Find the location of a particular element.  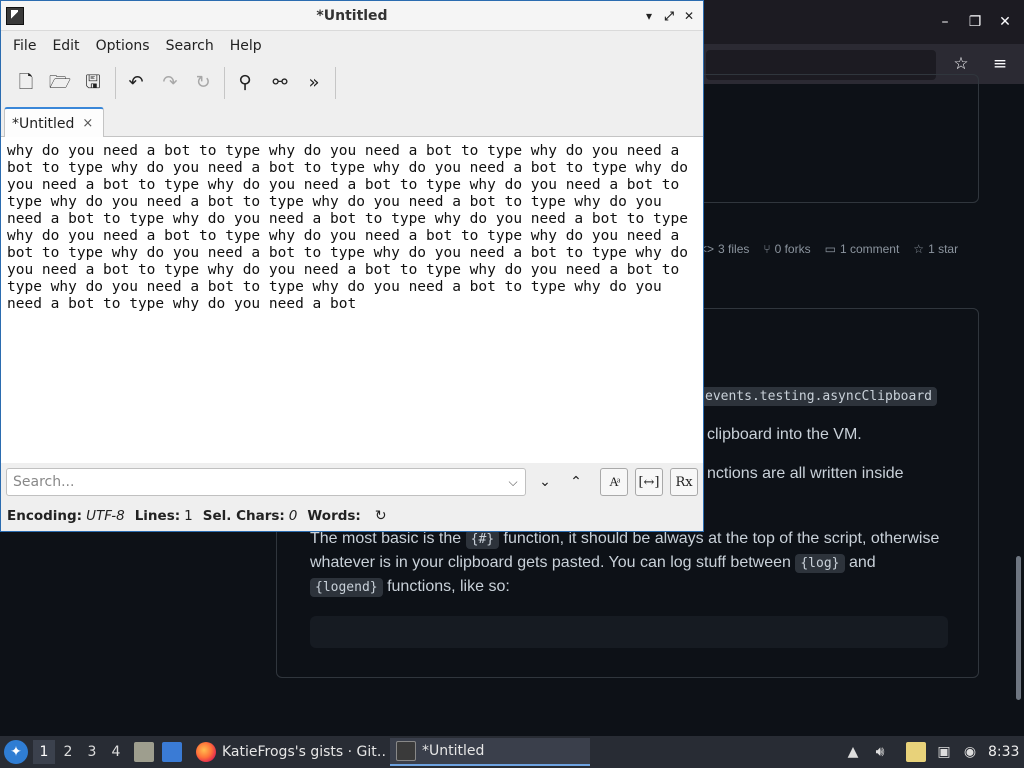

firefox-icon is located at coordinates (206, 752).